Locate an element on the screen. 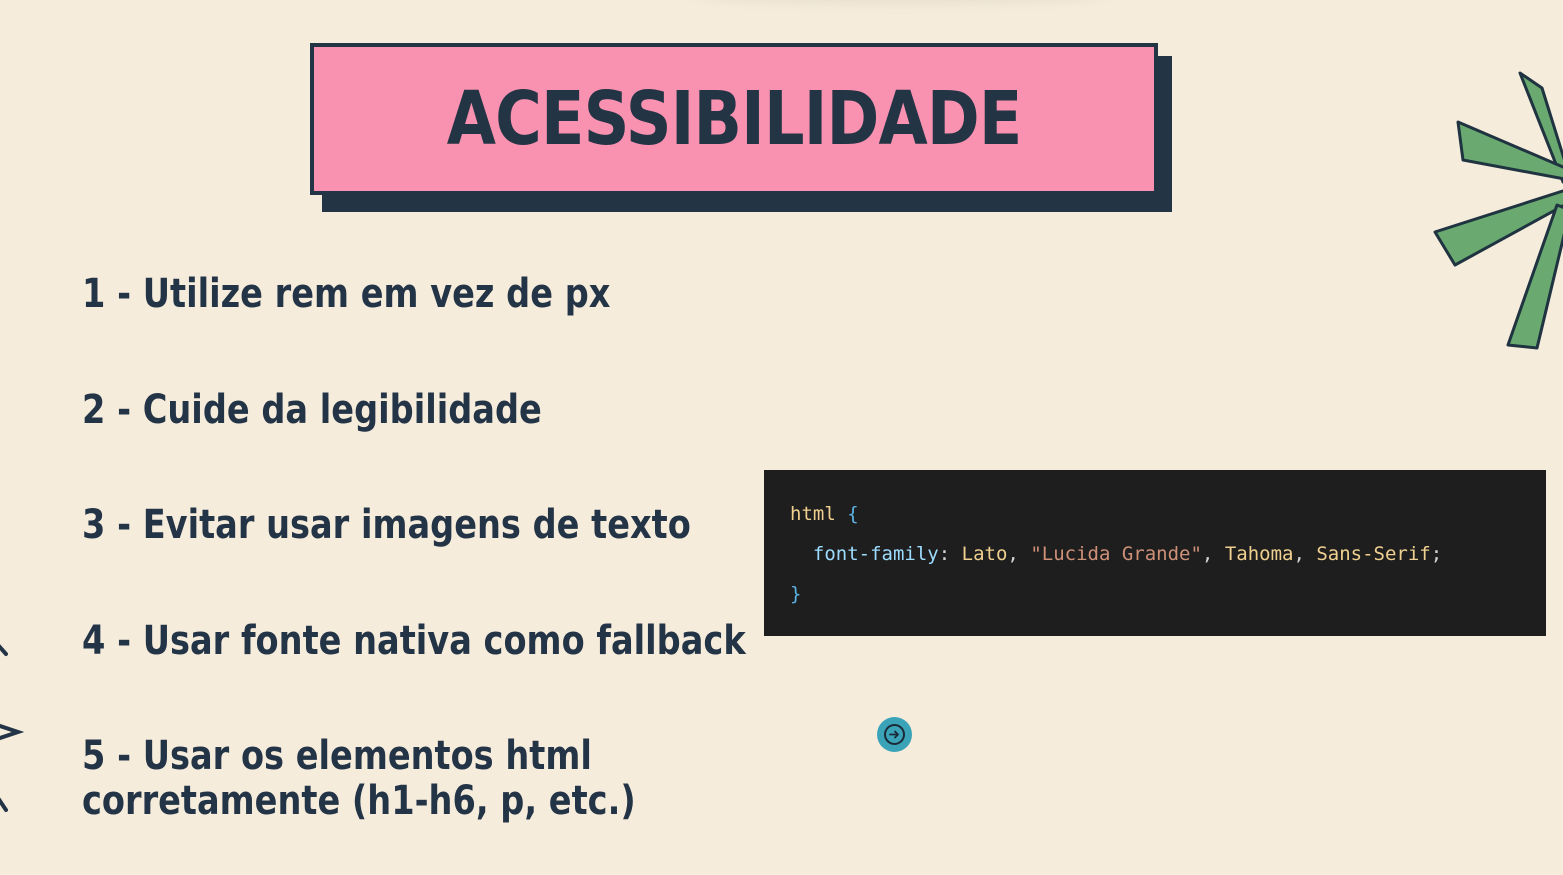  code-value-1: Lato is located at coordinates (984, 554).